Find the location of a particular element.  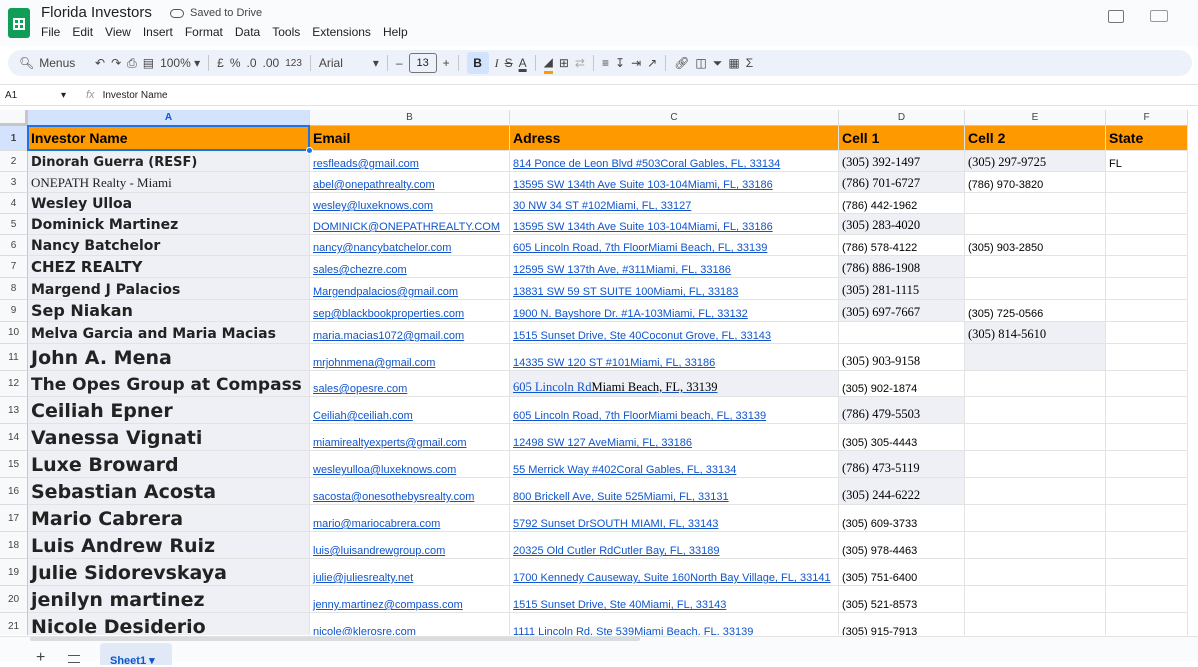

email-cell: maria.macias1072@gmail.com is located at coordinates (410, 333).